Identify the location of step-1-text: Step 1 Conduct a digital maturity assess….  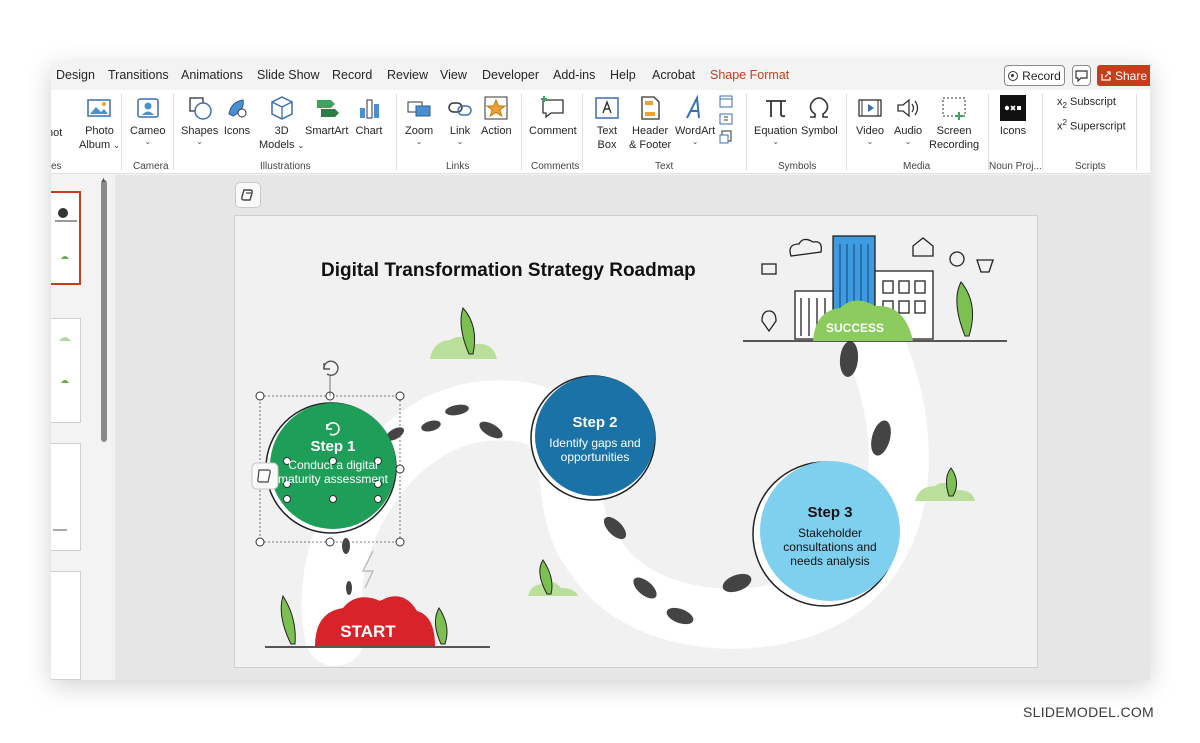
(333, 462).